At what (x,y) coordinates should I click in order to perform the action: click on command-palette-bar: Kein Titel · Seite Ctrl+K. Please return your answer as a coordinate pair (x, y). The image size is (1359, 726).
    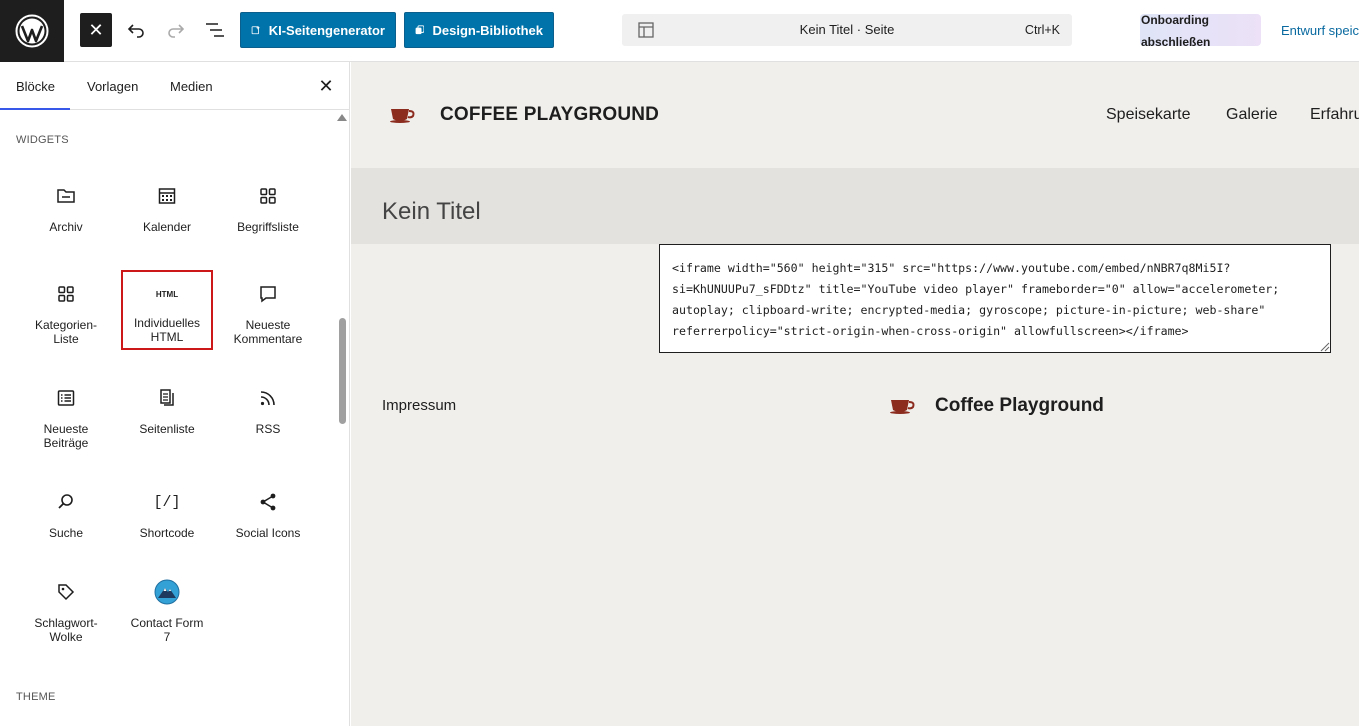
    Looking at the image, I should click on (847, 30).